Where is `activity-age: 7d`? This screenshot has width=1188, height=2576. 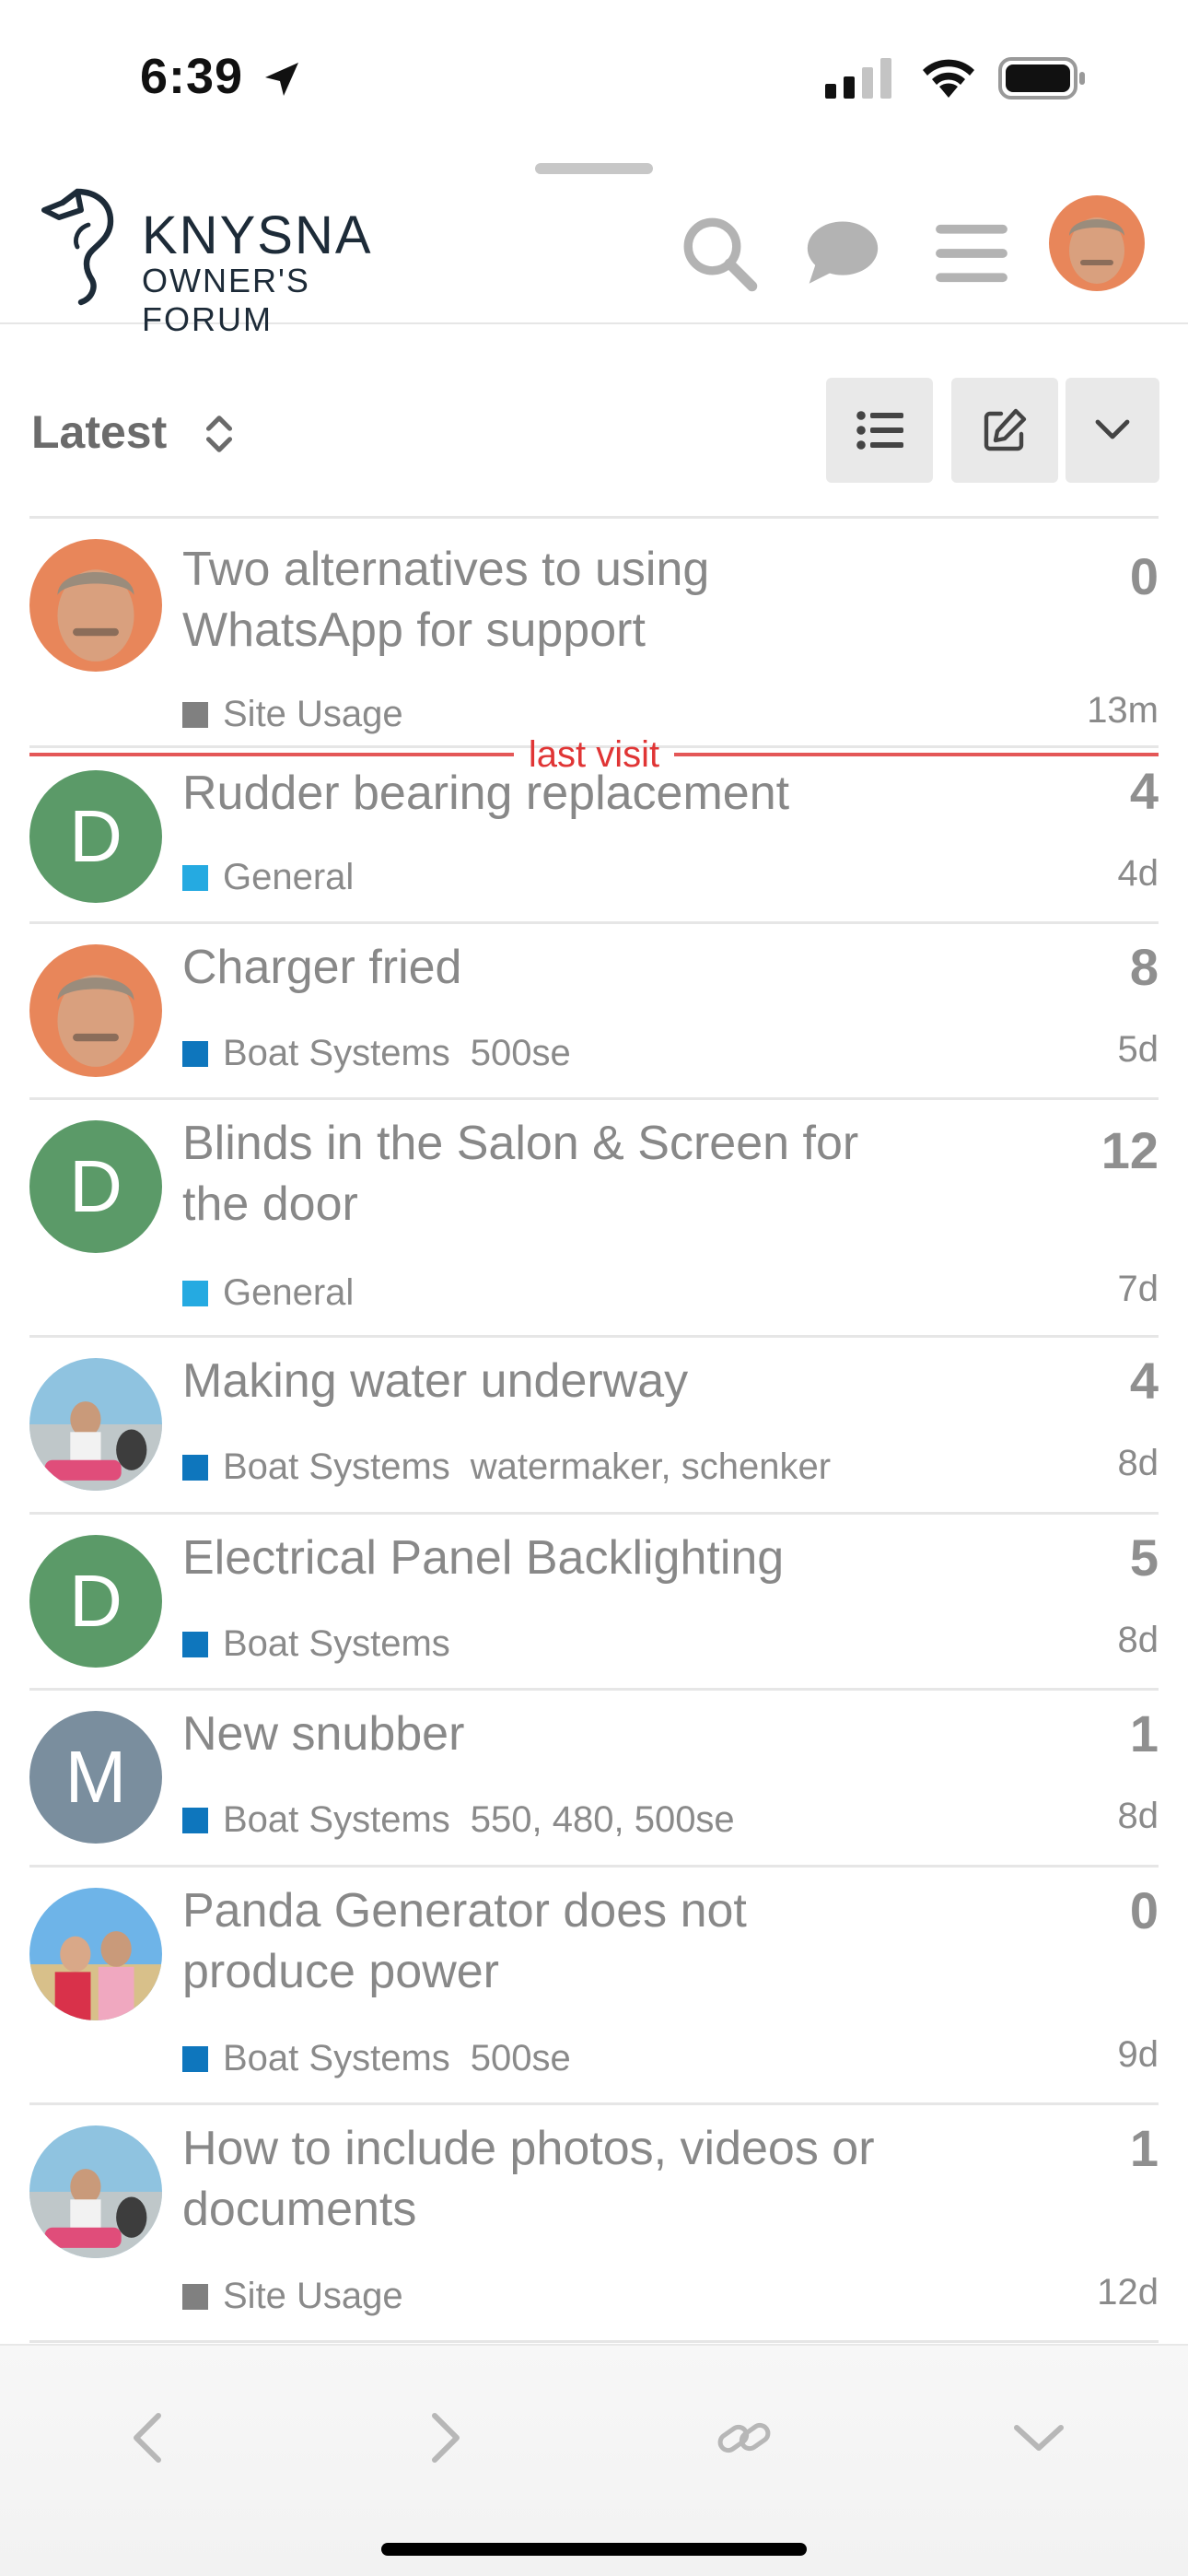 activity-age: 7d is located at coordinates (1138, 1289).